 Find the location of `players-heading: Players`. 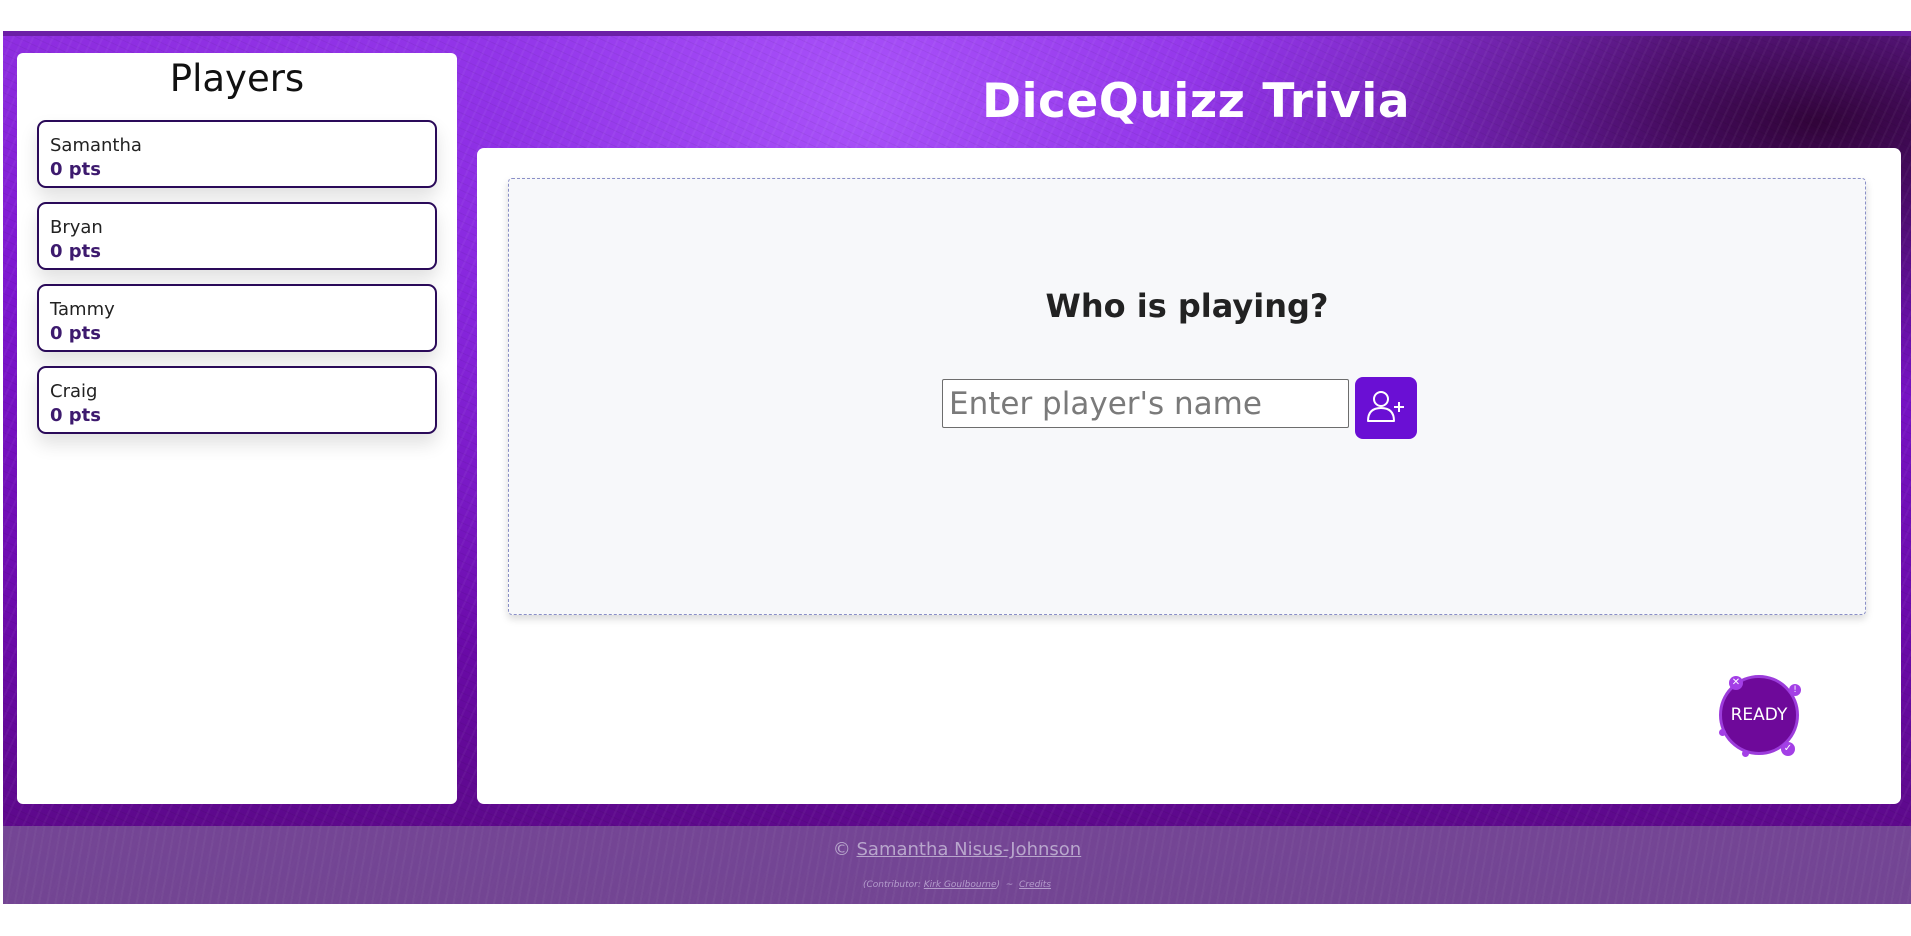

players-heading: Players is located at coordinates (237, 78).